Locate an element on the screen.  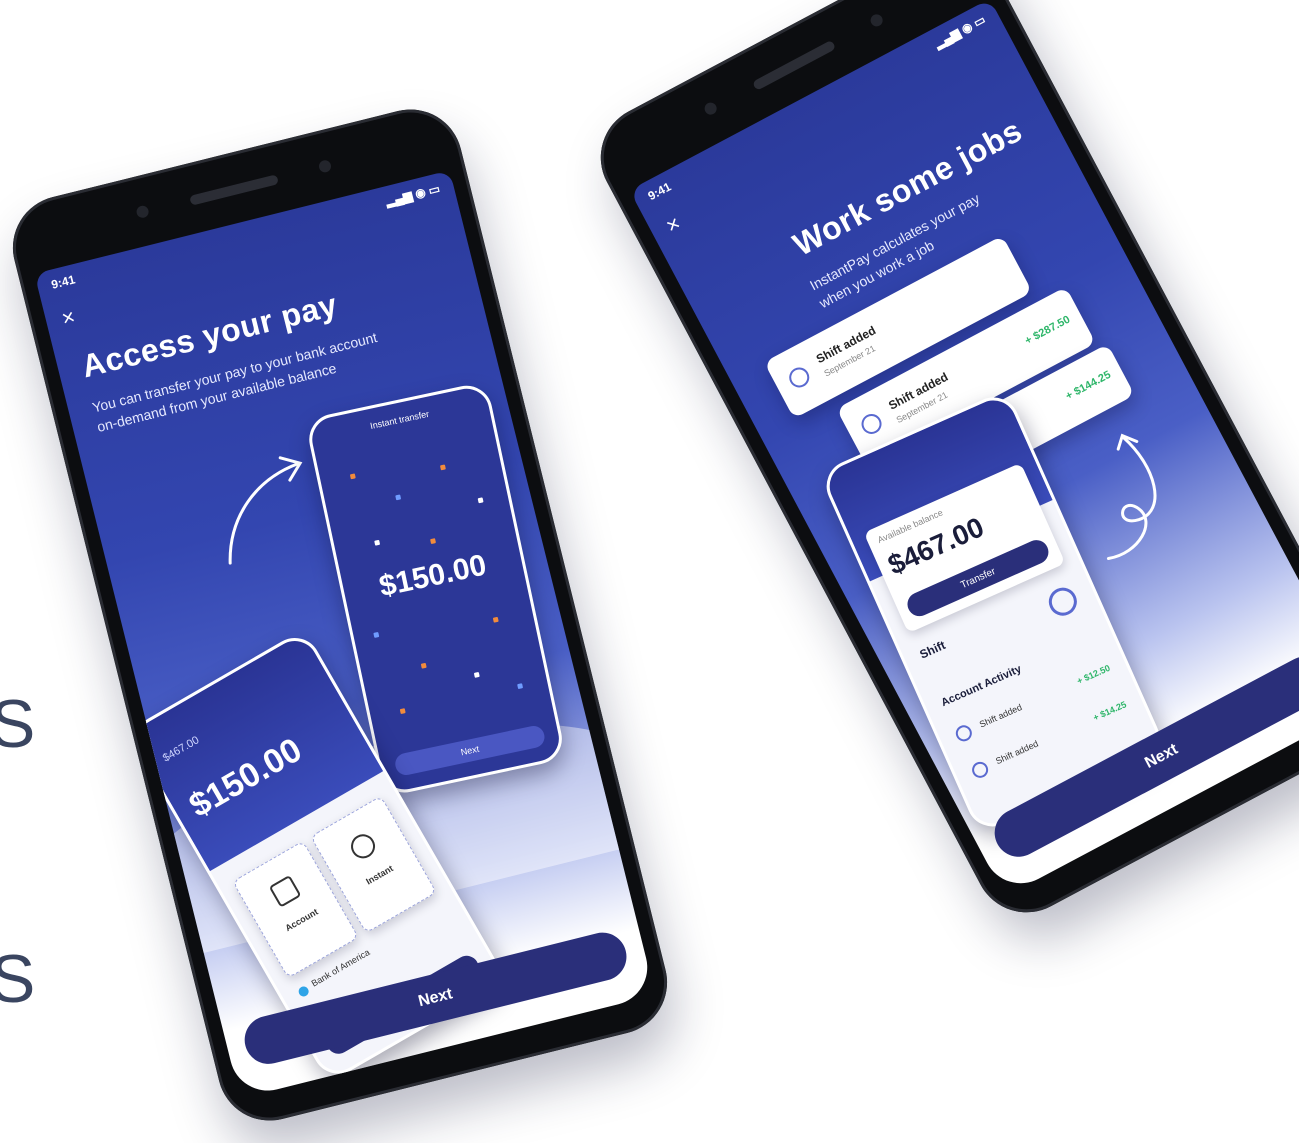
bank-logo-icon is located at coordinates (303, 991).